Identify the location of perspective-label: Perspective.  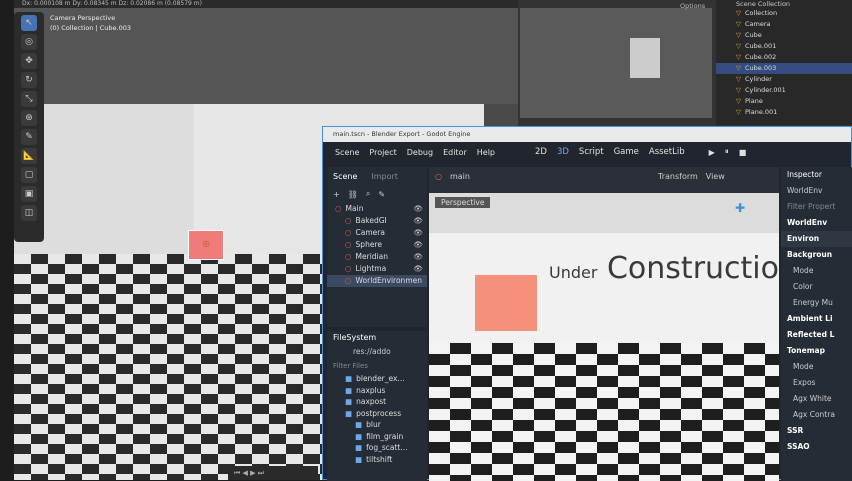
(463, 202).